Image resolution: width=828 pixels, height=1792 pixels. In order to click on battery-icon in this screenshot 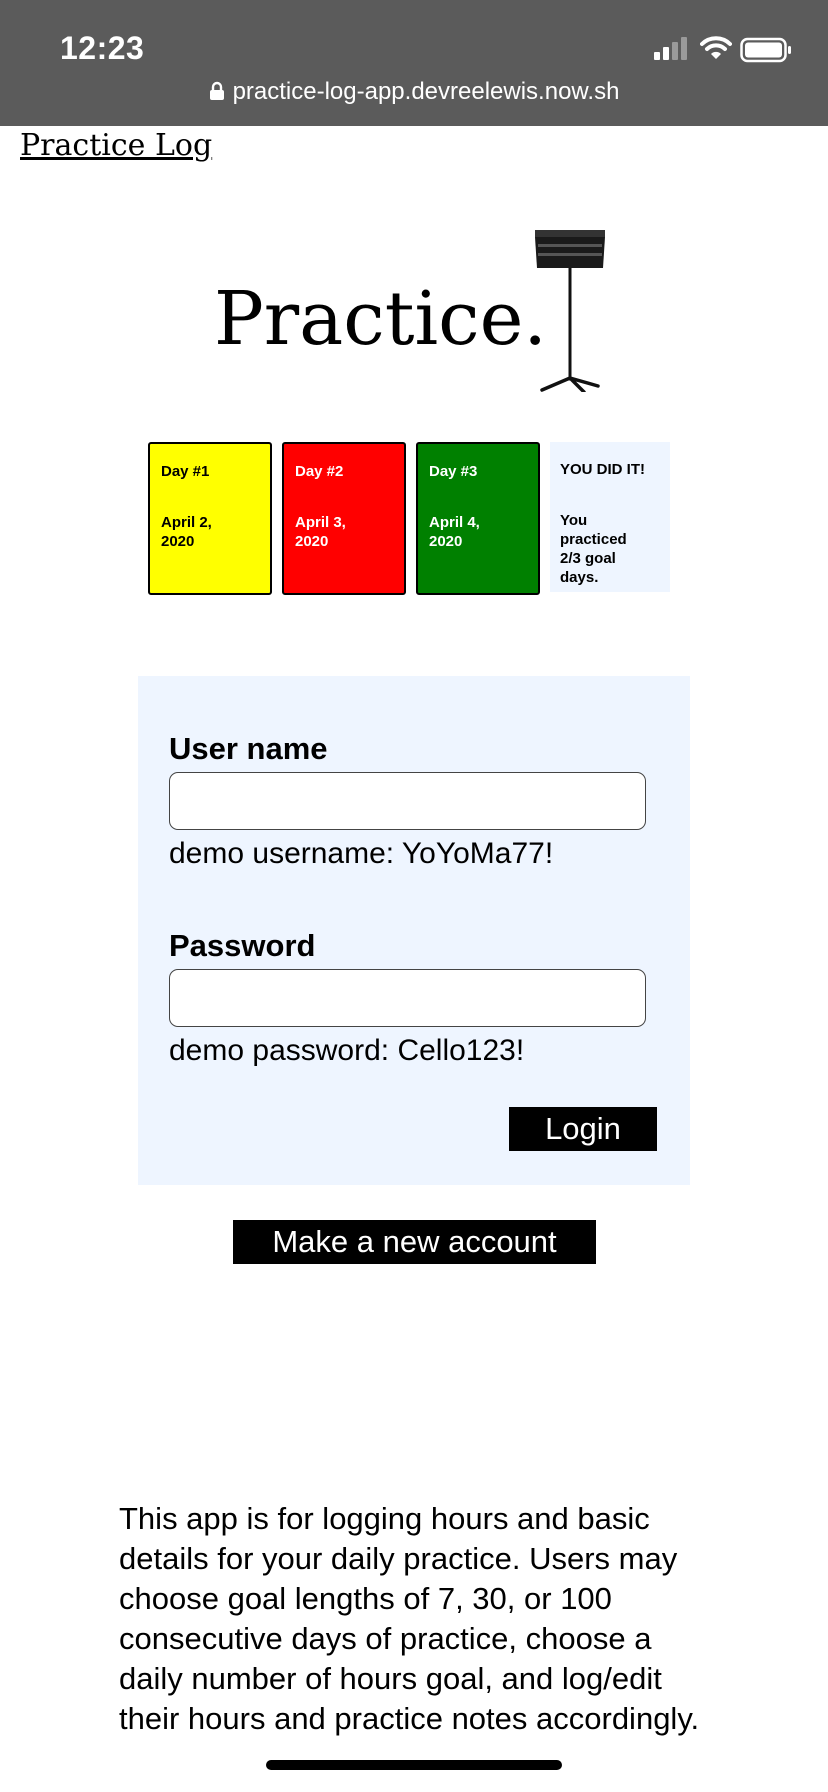, I will do `click(765, 50)`.